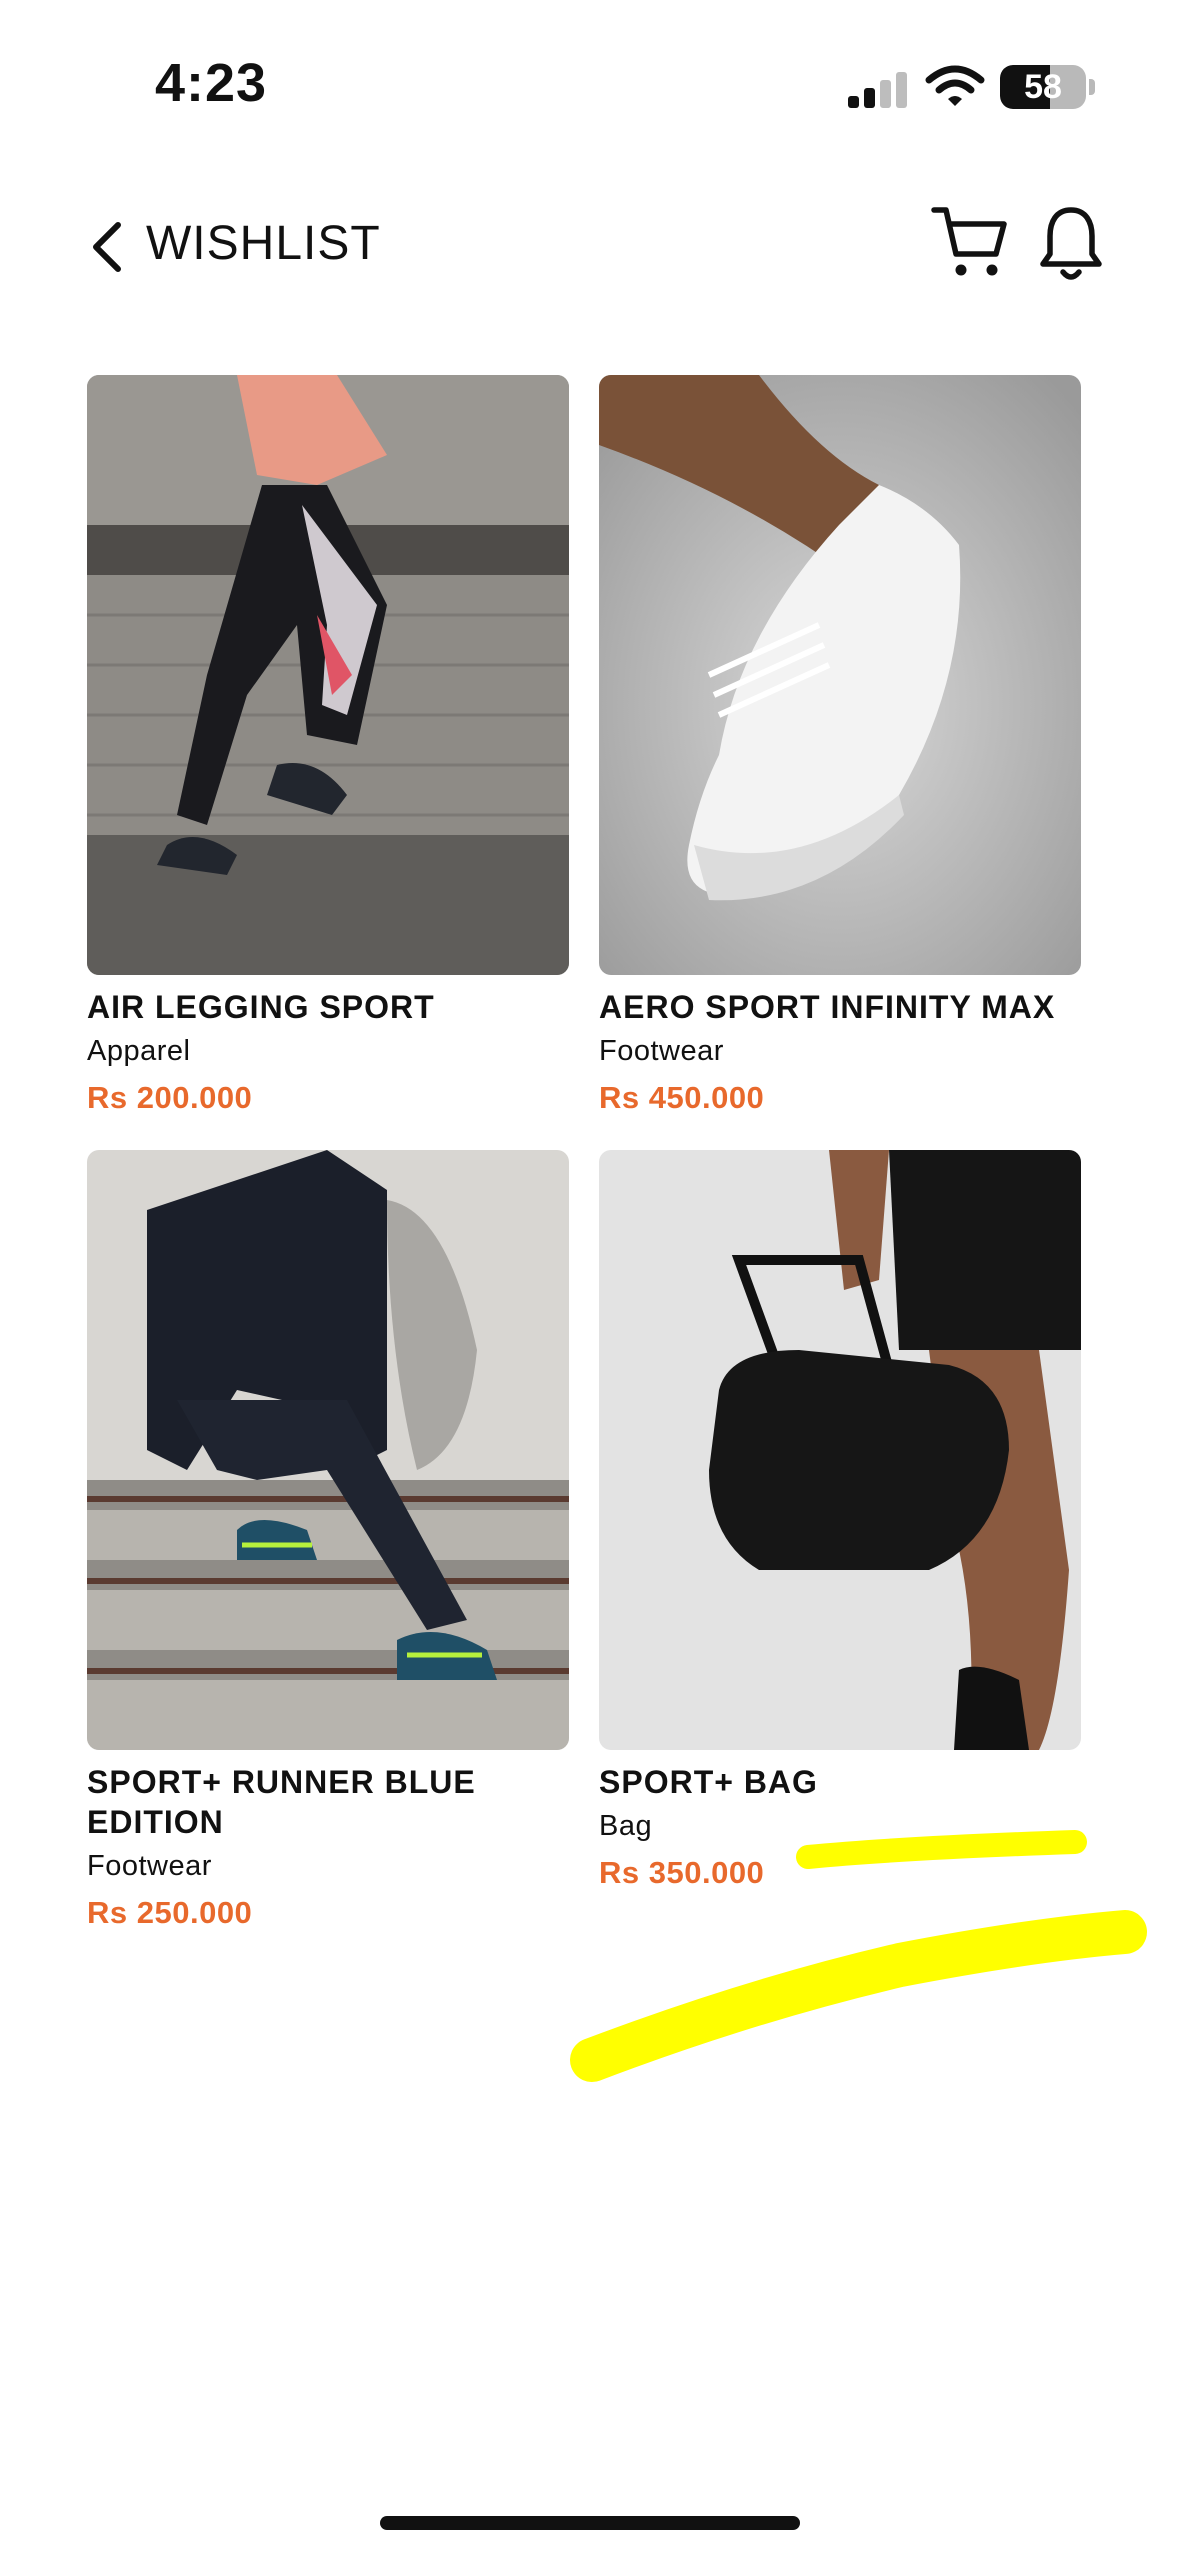  I want to click on page-title: WISHLIST, so click(263, 243).